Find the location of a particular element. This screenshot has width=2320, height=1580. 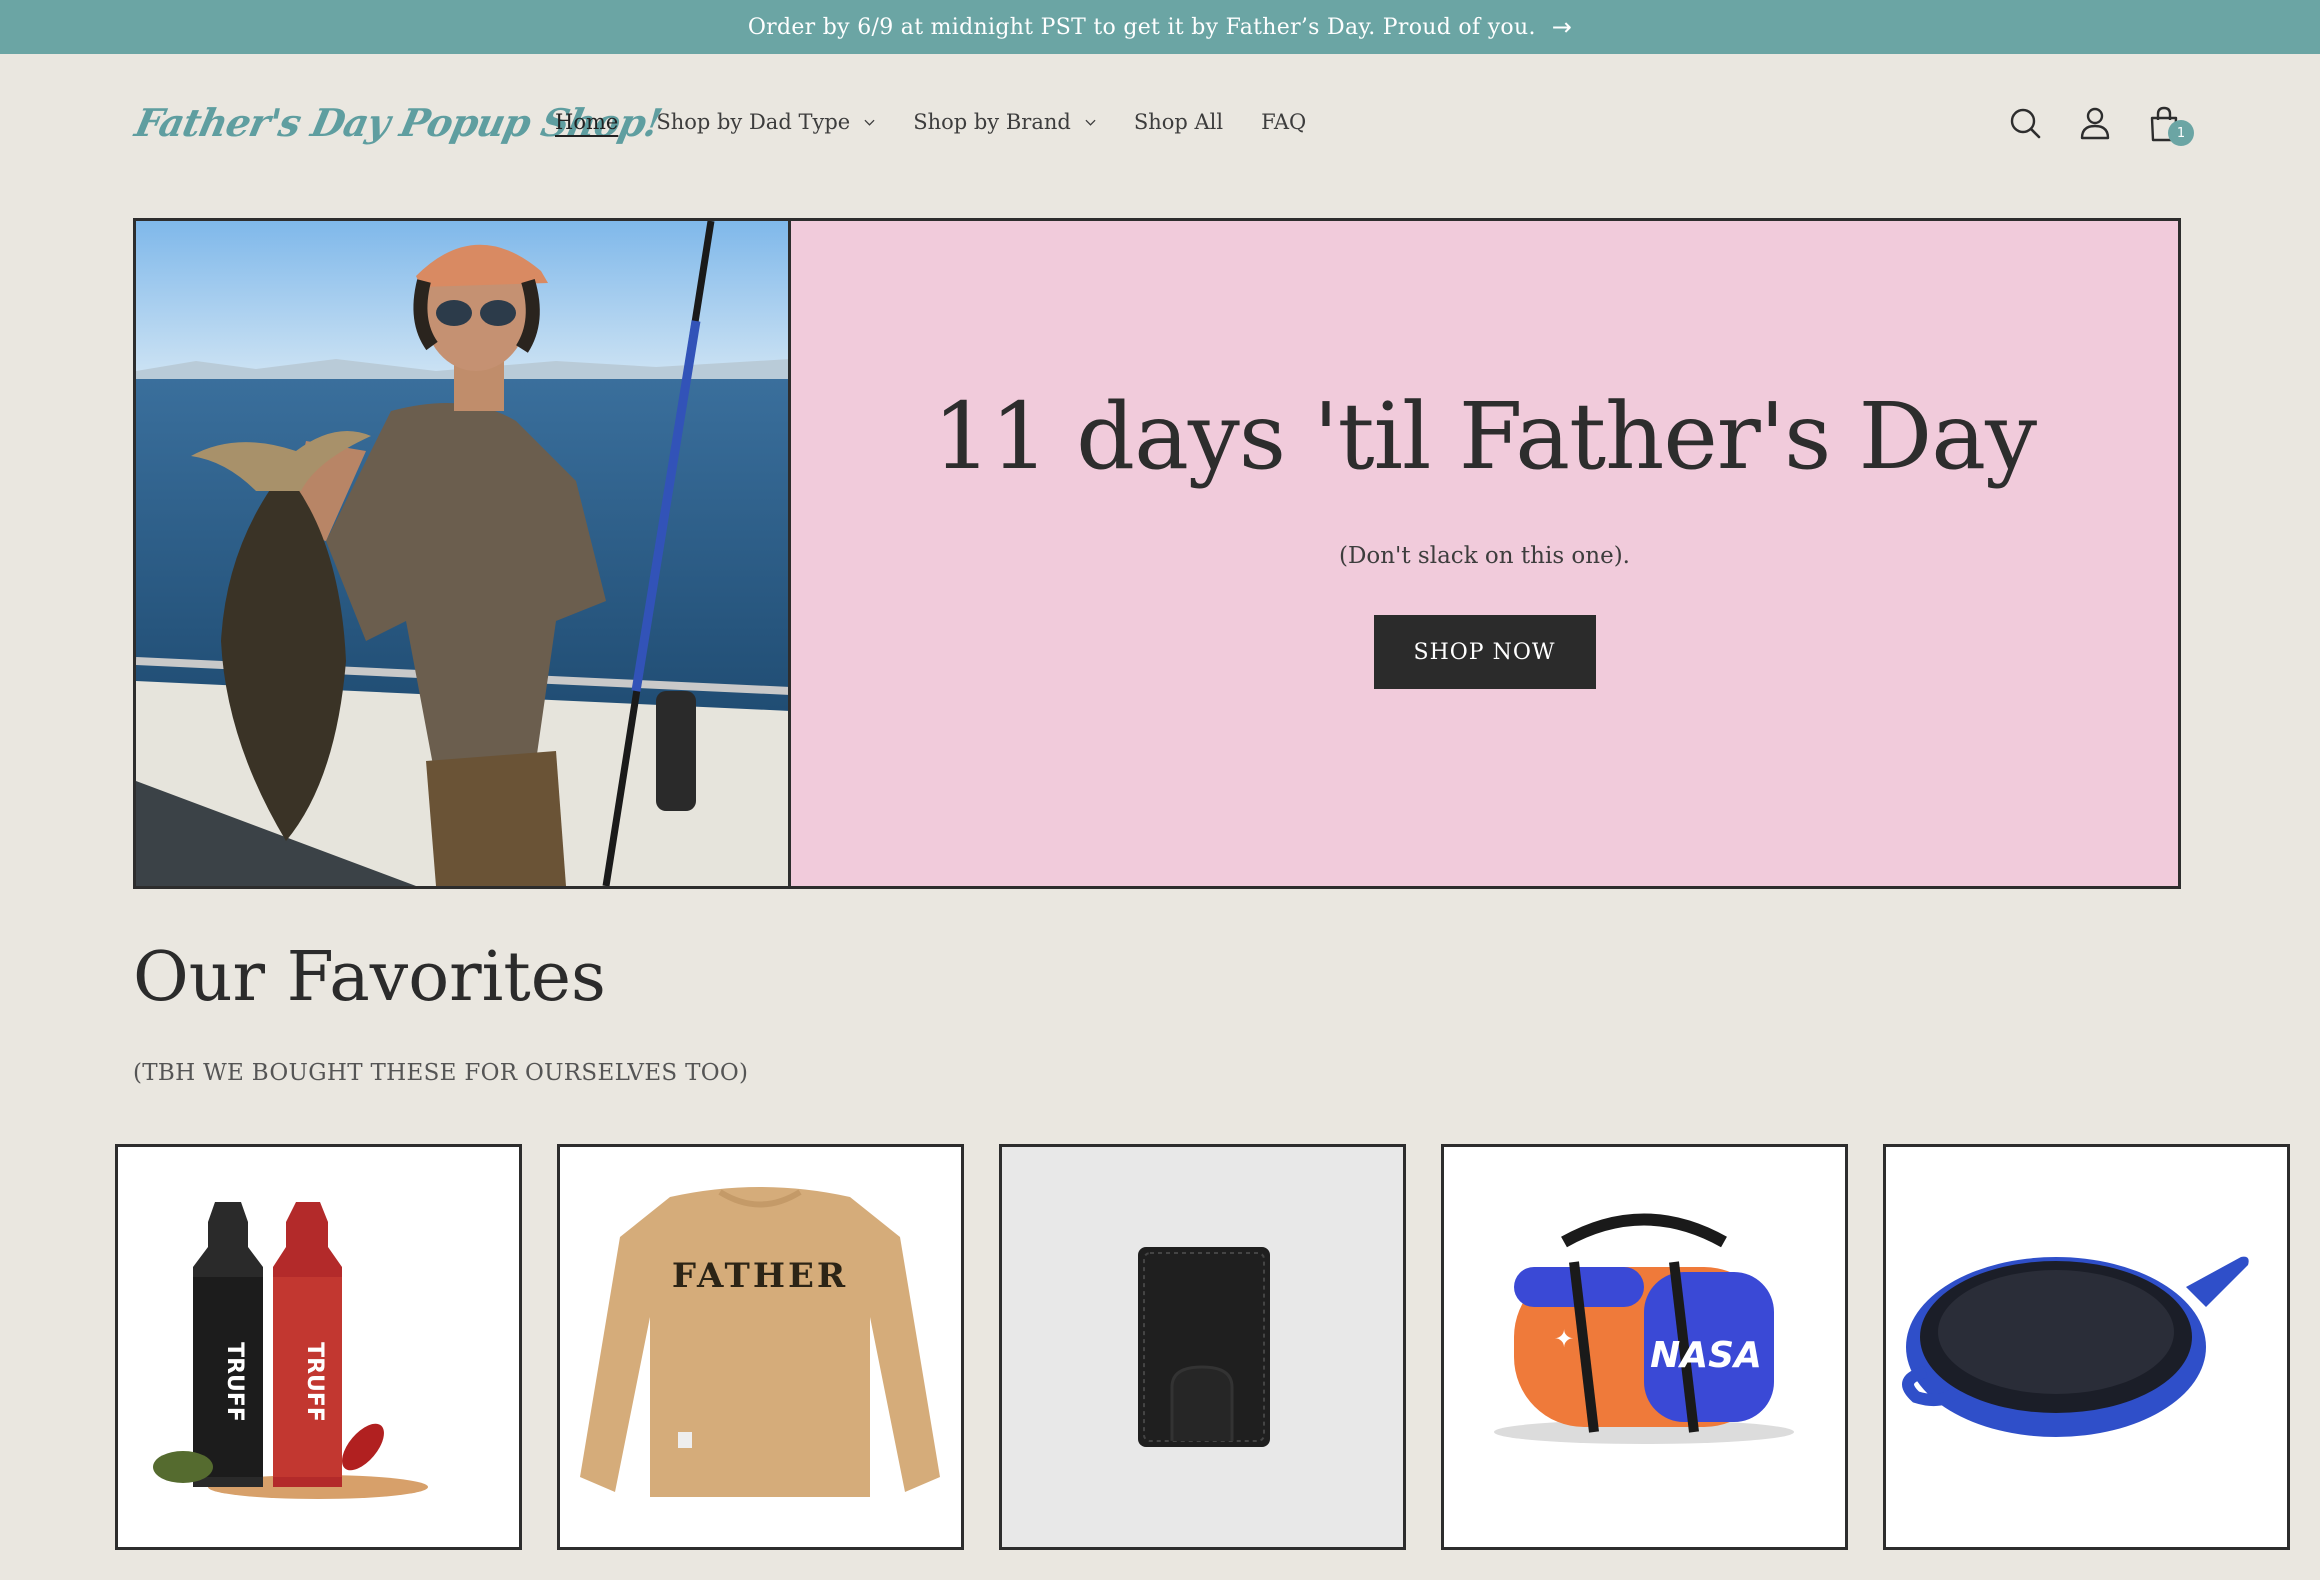

hero-fishing-photo is located at coordinates (463, 553).